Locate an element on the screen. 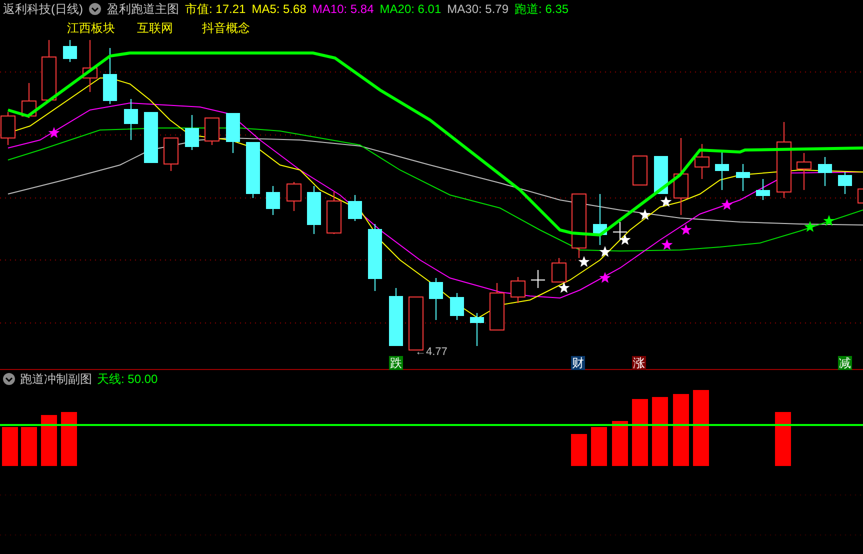 Image resolution: width=863 pixels, height=554 pixels. signal-marker: 减 is located at coordinates (845, 363).